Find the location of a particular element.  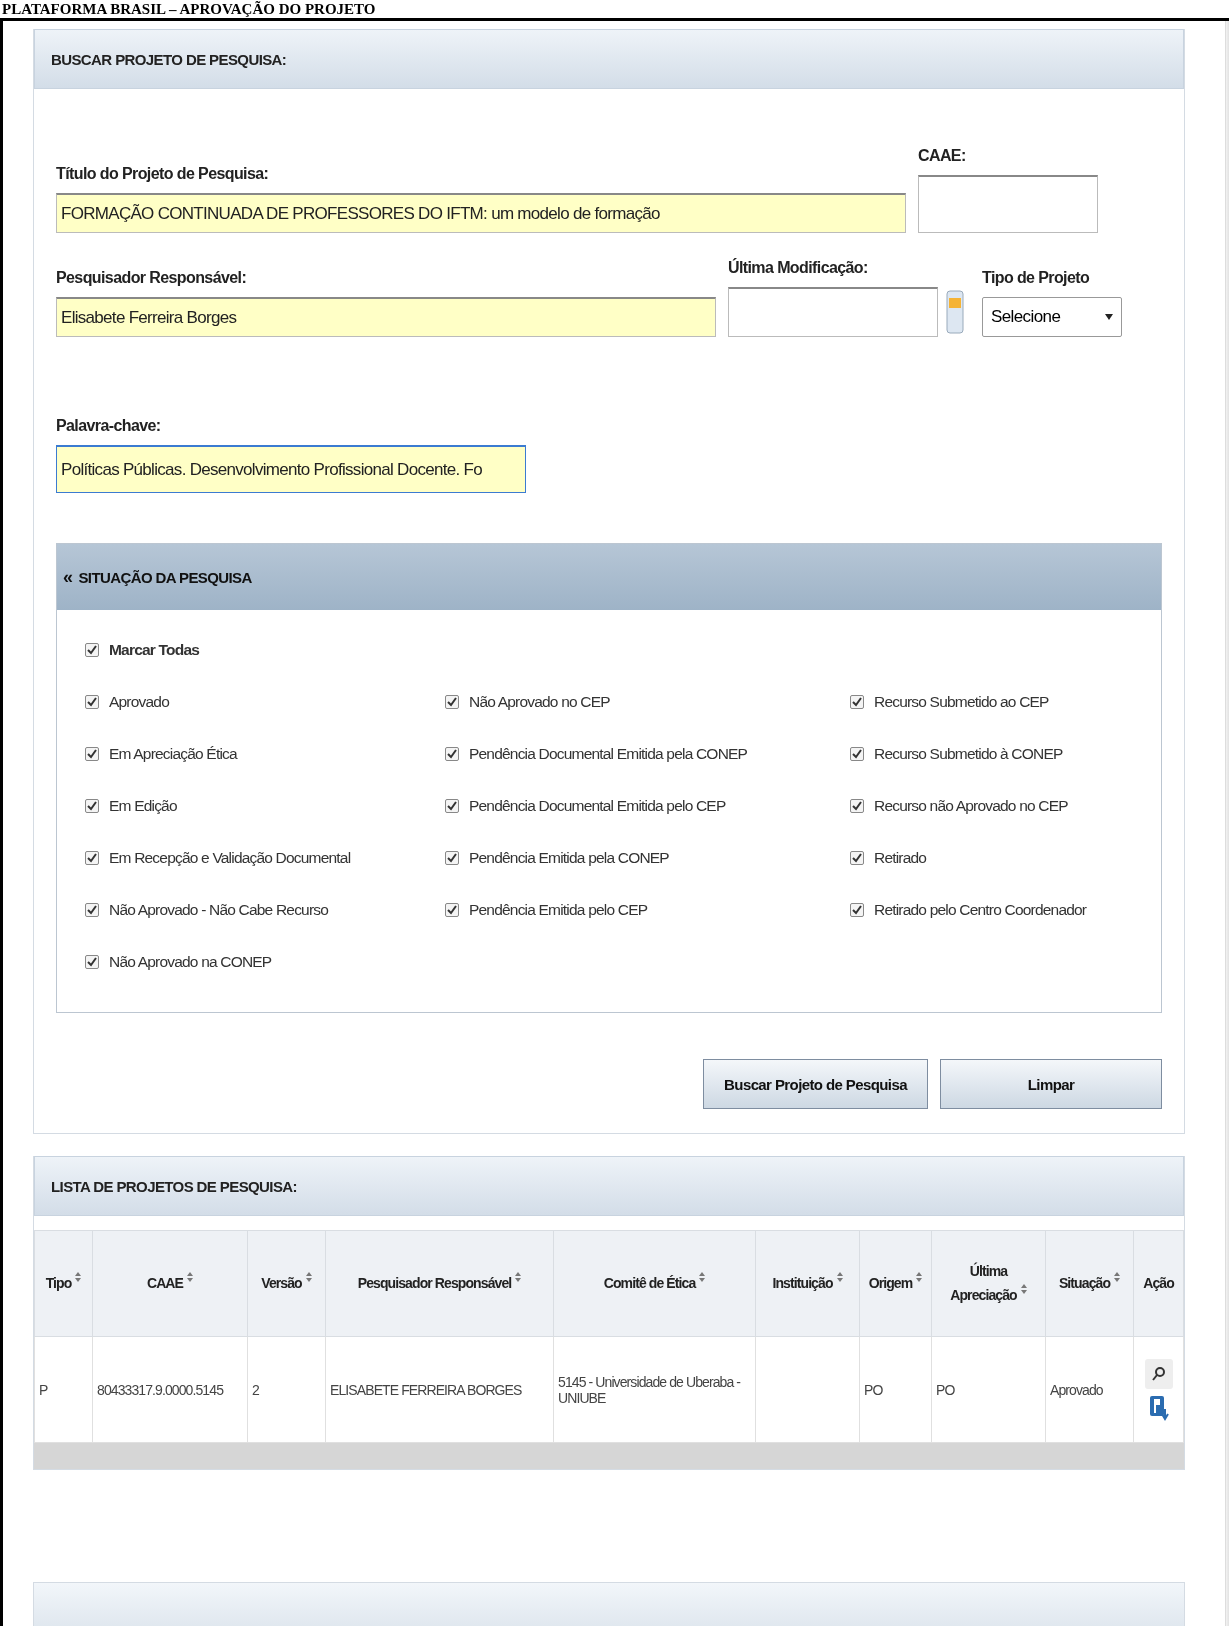

checkbox-label: Pendência Emitida pelo CEP is located at coordinates (558, 910).